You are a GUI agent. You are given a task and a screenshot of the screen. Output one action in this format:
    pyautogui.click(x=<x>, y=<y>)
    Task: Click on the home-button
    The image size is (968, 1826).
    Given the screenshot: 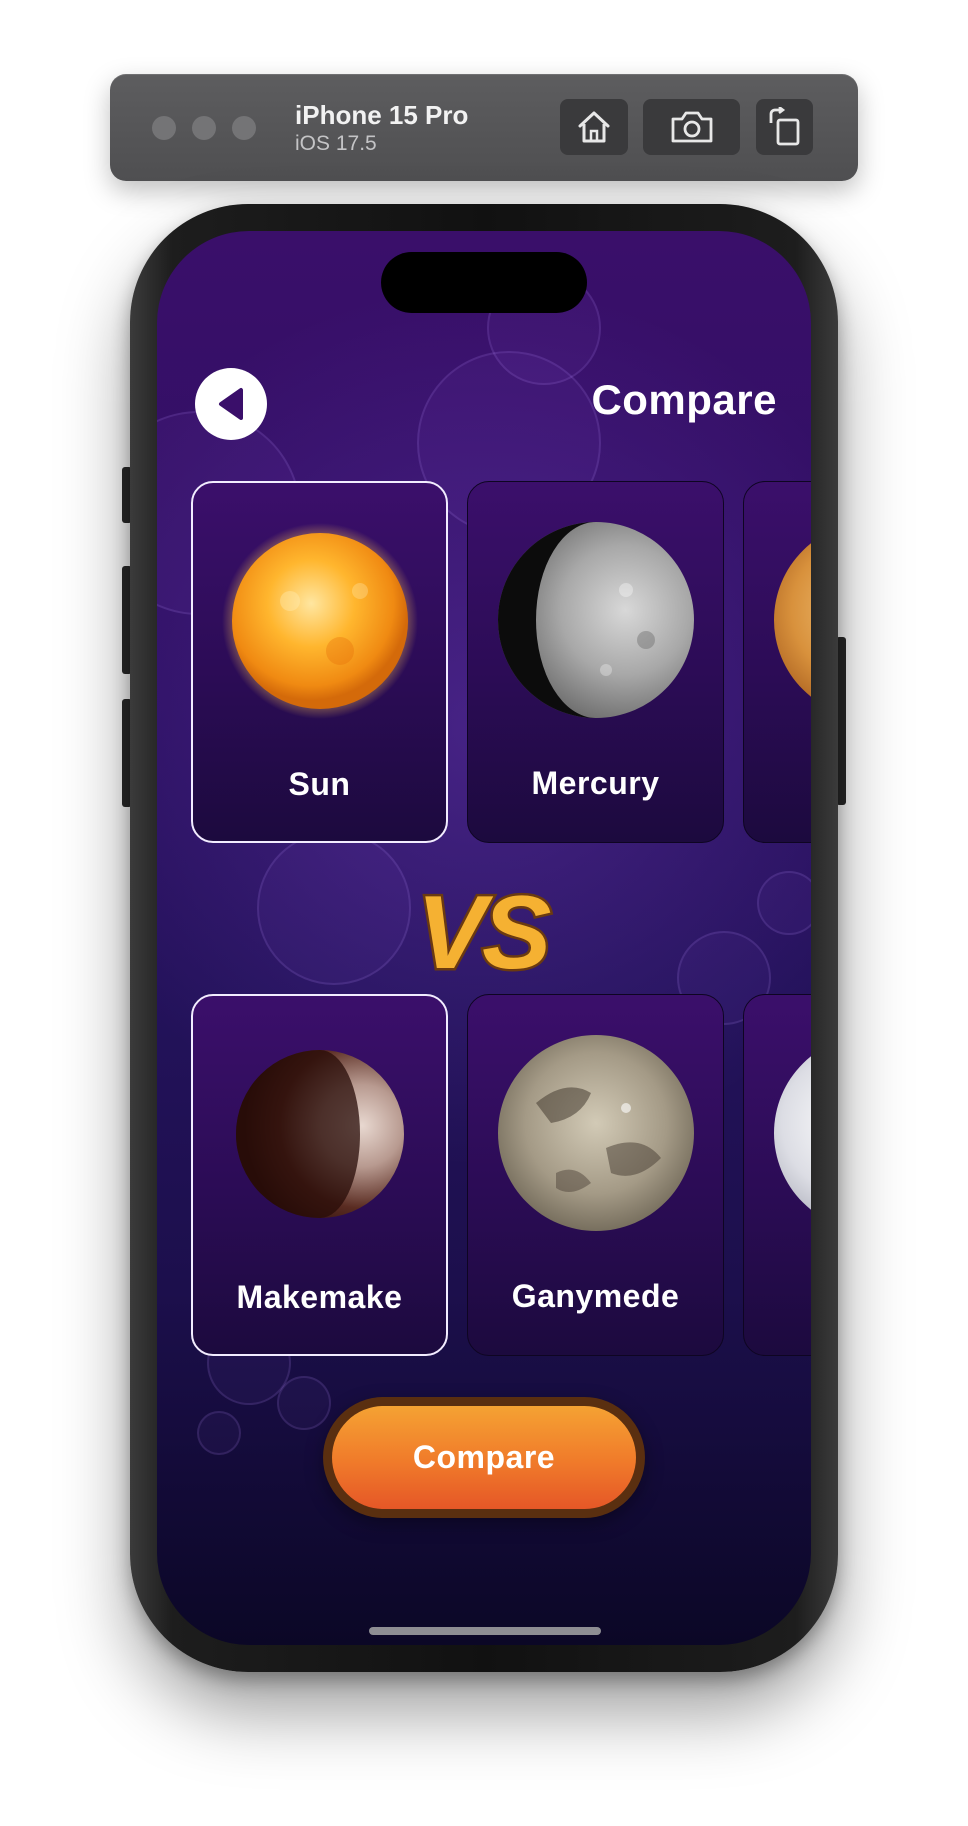 What is the action you would take?
    pyautogui.click(x=594, y=127)
    